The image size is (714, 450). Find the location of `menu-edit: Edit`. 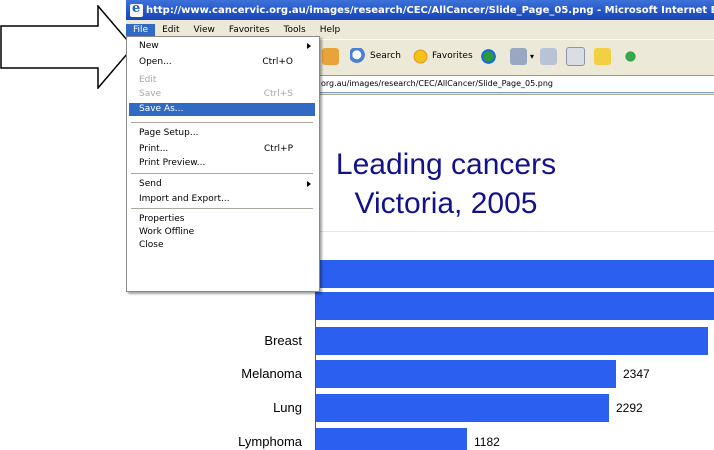

menu-edit: Edit is located at coordinates (170, 30).